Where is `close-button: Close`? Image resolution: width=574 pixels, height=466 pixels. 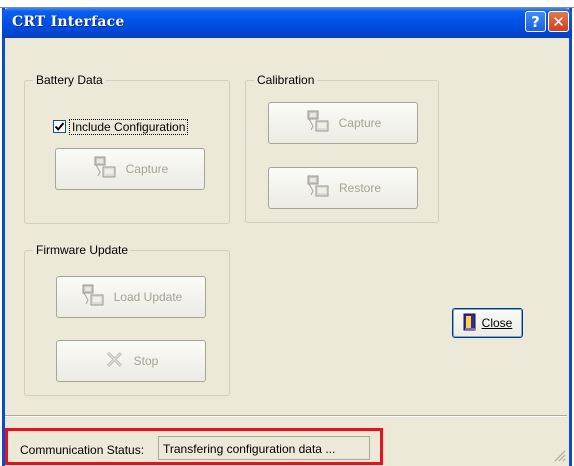 close-button: Close is located at coordinates (487, 323).